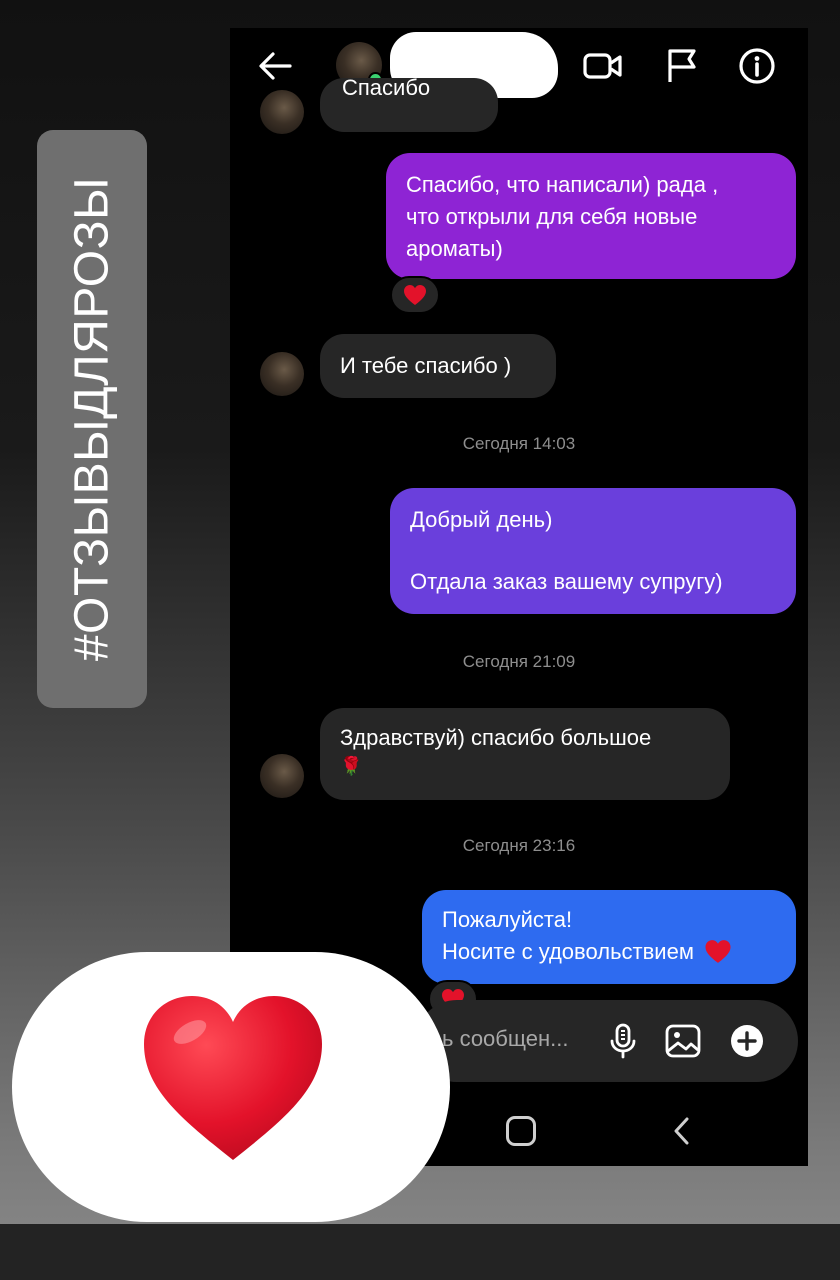  Describe the element at coordinates (718, 951) in the screenshot. I see `heart-emoji` at that location.